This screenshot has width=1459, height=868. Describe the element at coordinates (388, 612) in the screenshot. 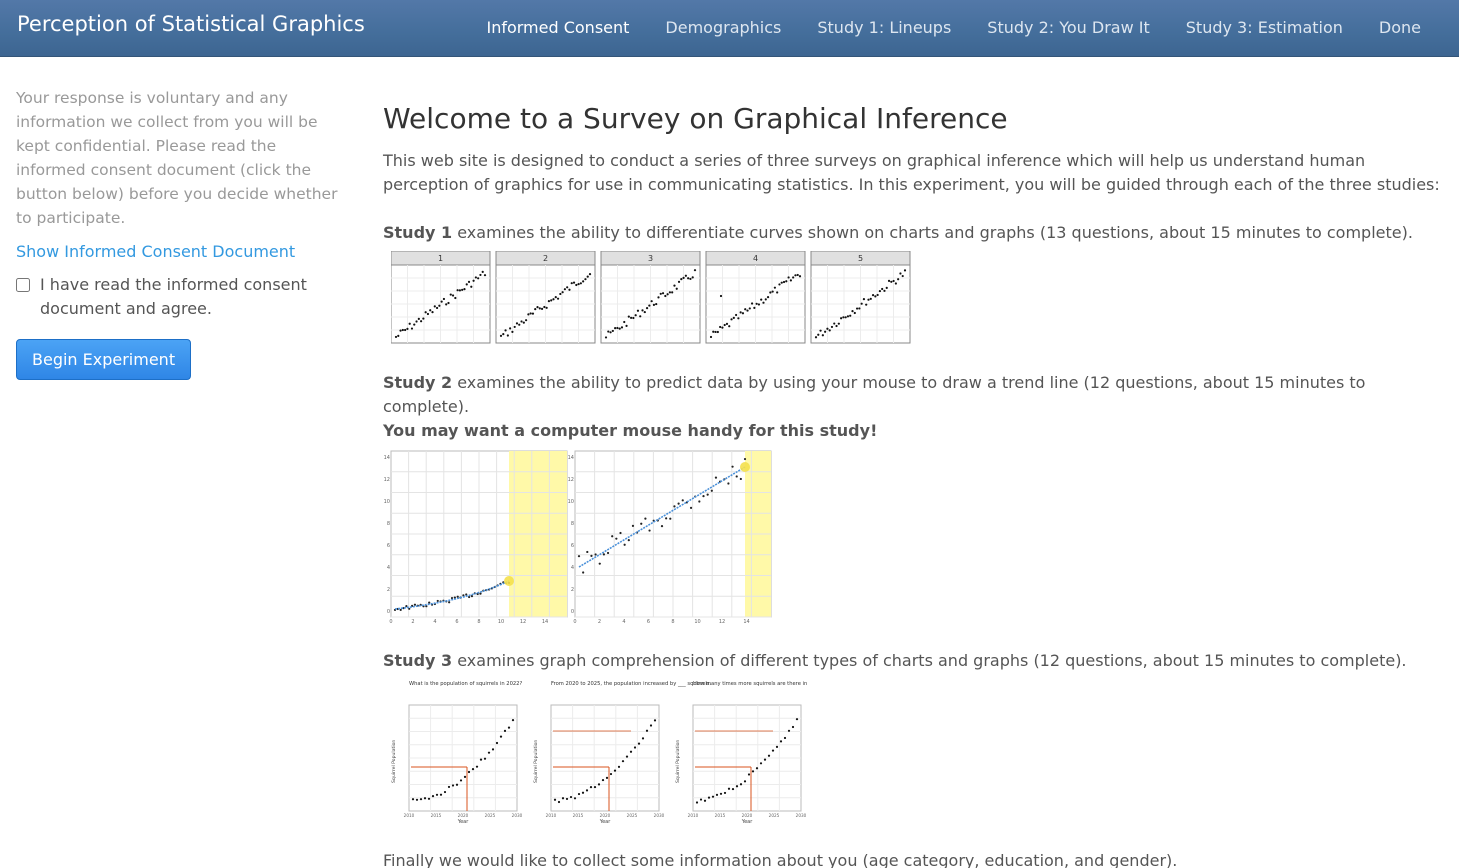

I see `tick-label: 0` at that location.